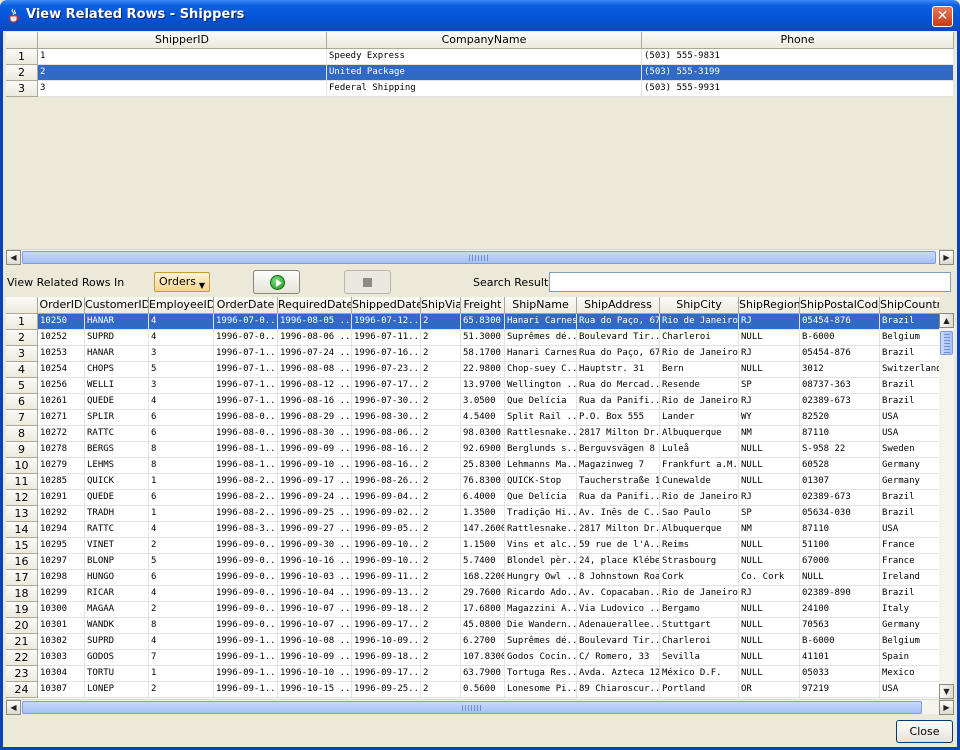 The width and height of the screenshot is (960, 750). What do you see at coordinates (117, 402) in the screenshot?
I see `table-cell: QUEDE` at bounding box center [117, 402].